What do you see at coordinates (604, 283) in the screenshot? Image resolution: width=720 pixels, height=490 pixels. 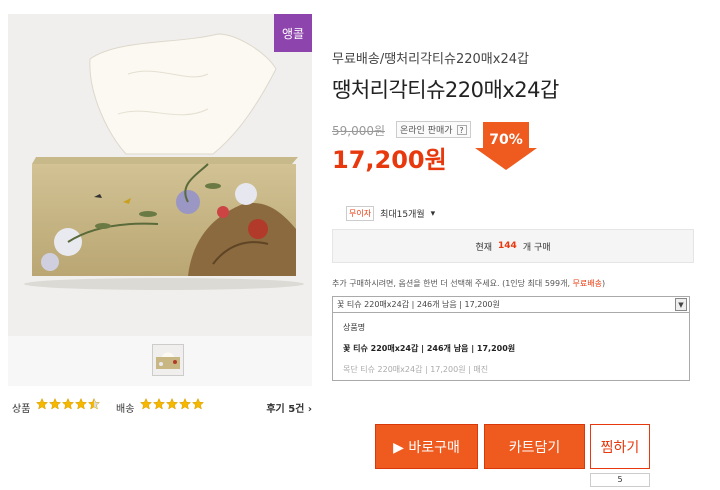 I see `option-notice-close: )` at bounding box center [604, 283].